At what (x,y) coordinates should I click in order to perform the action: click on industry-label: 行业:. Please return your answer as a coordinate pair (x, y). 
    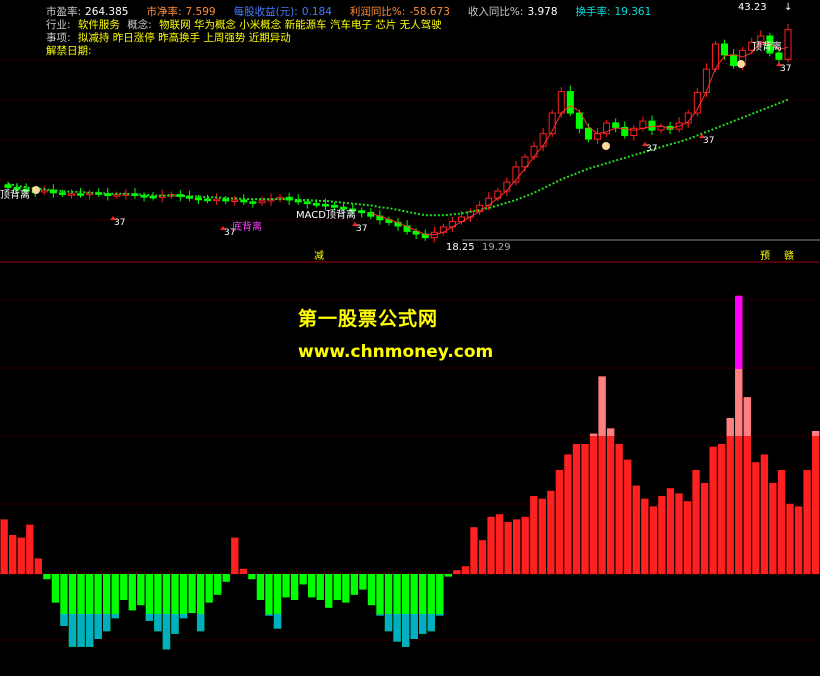
    Looking at the image, I should click on (58, 25).